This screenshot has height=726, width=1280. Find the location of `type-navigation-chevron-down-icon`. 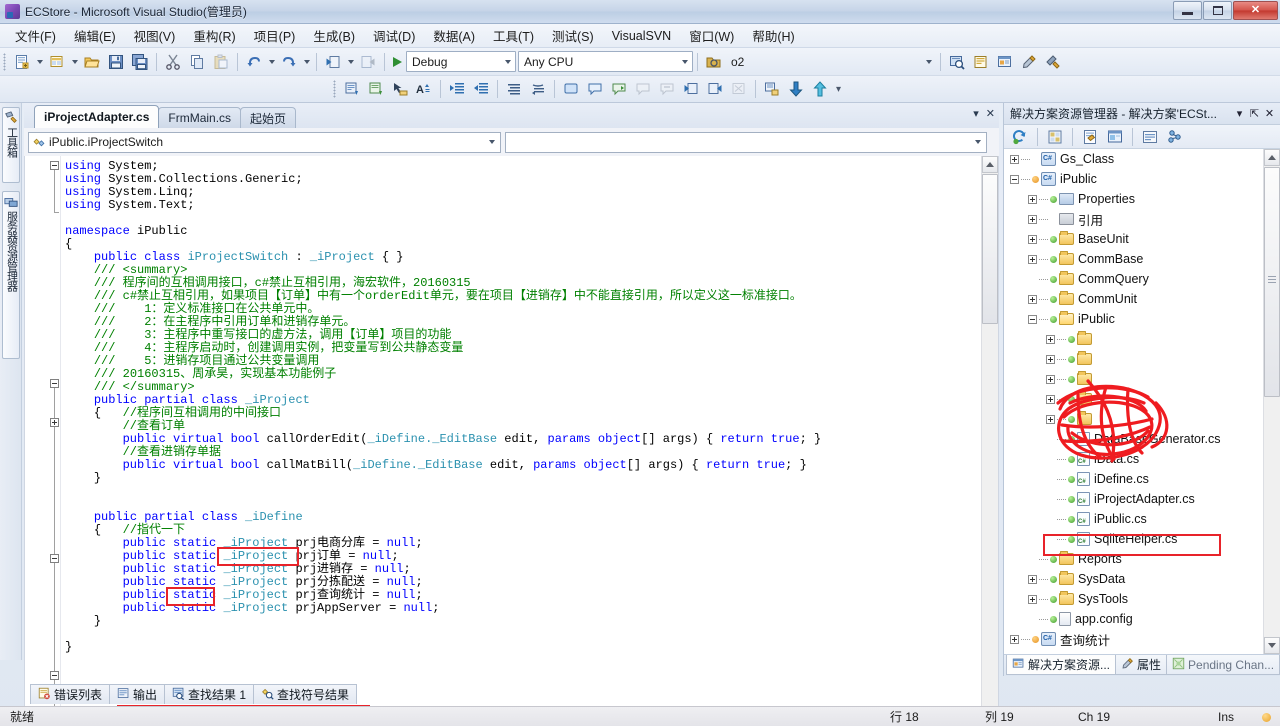

type-navigation-chevron-down-icon is located at coordinates (492, 142).